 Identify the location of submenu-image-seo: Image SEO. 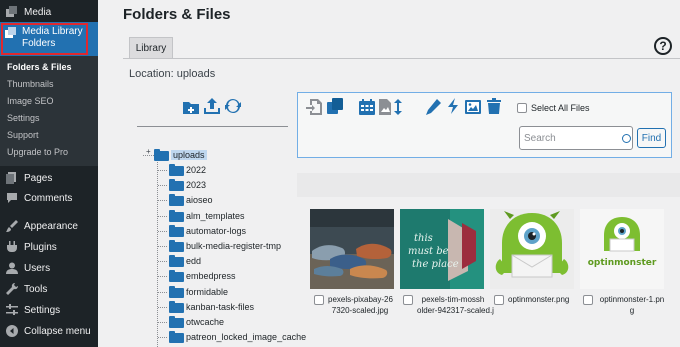
(30, 101).